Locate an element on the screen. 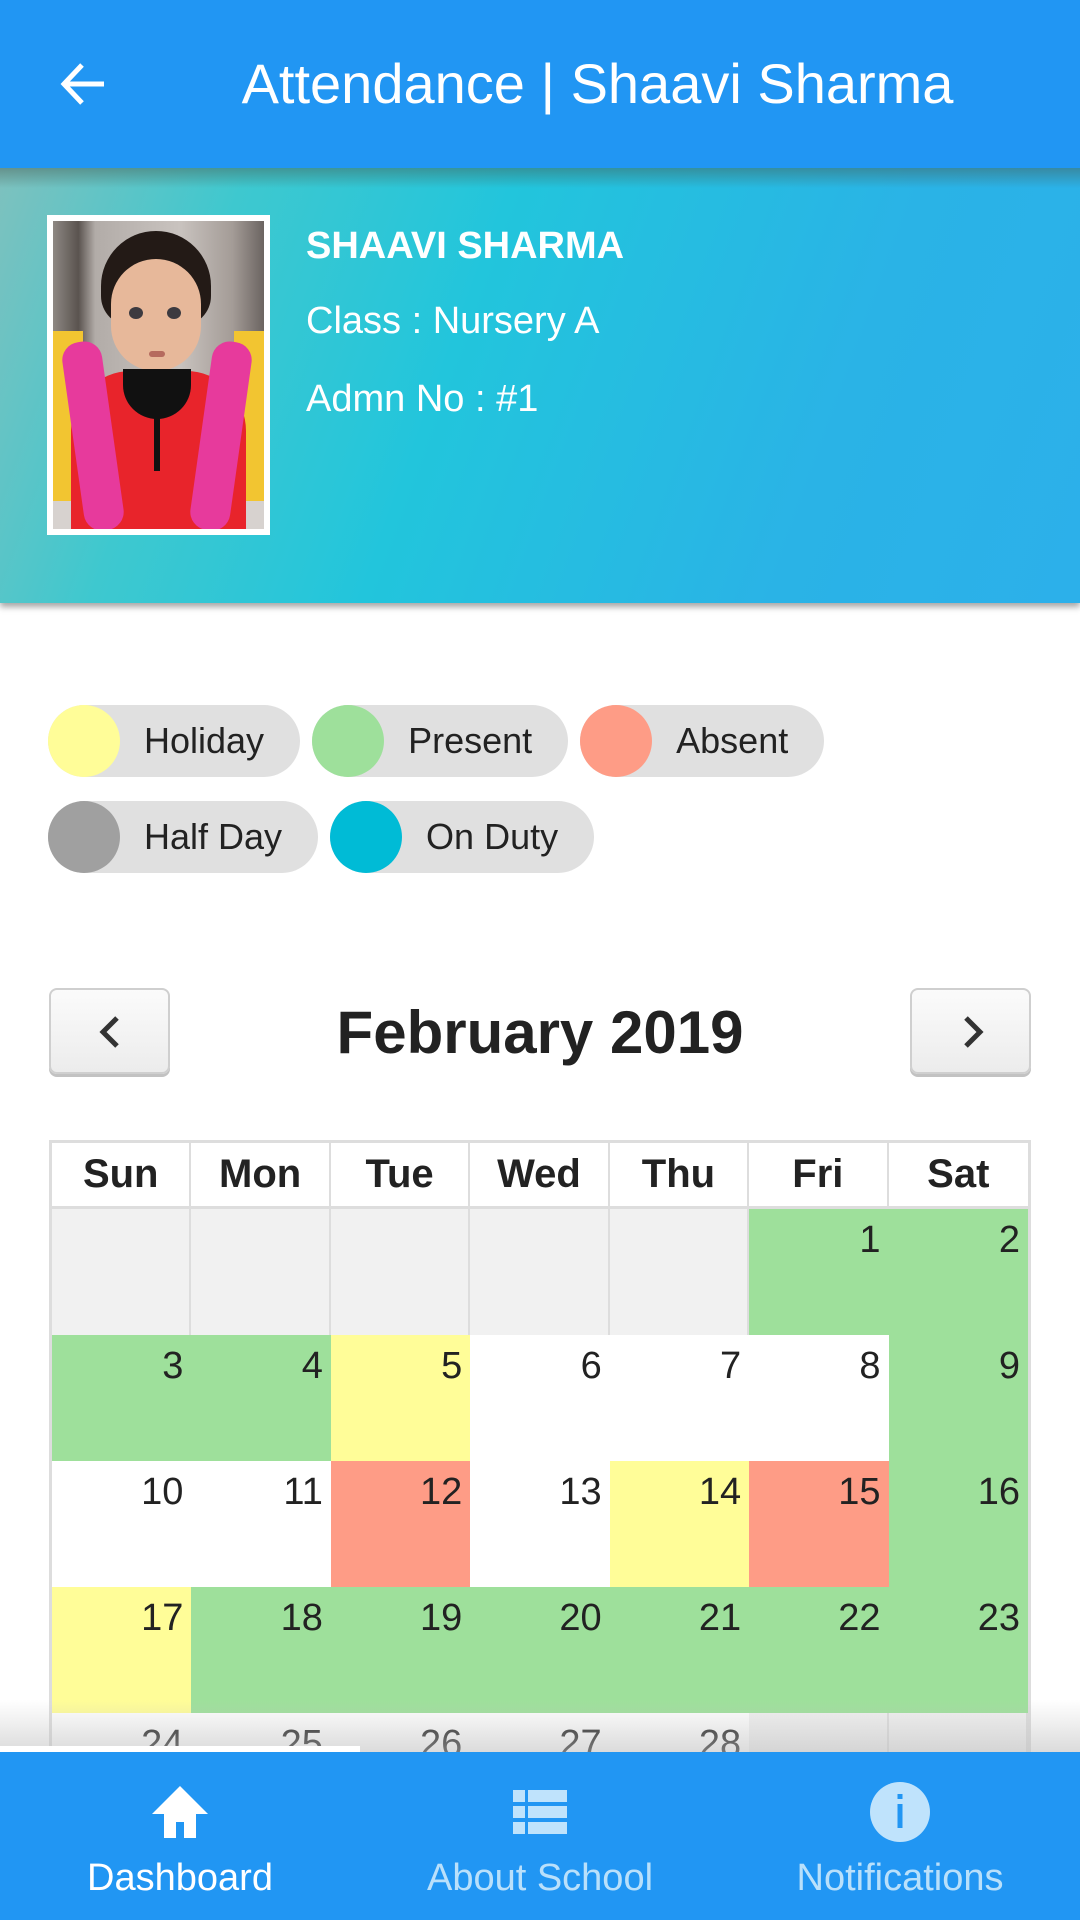  day-number: 14 is located at coordinates (720, 1492).